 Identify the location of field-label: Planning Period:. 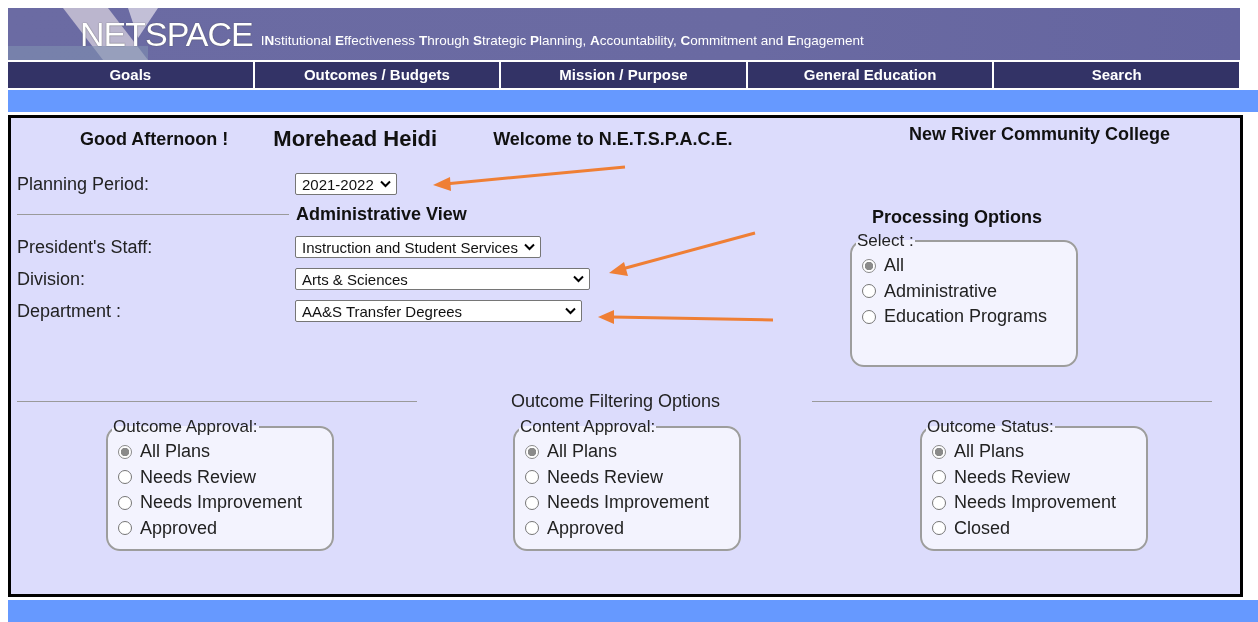
(84, 184).